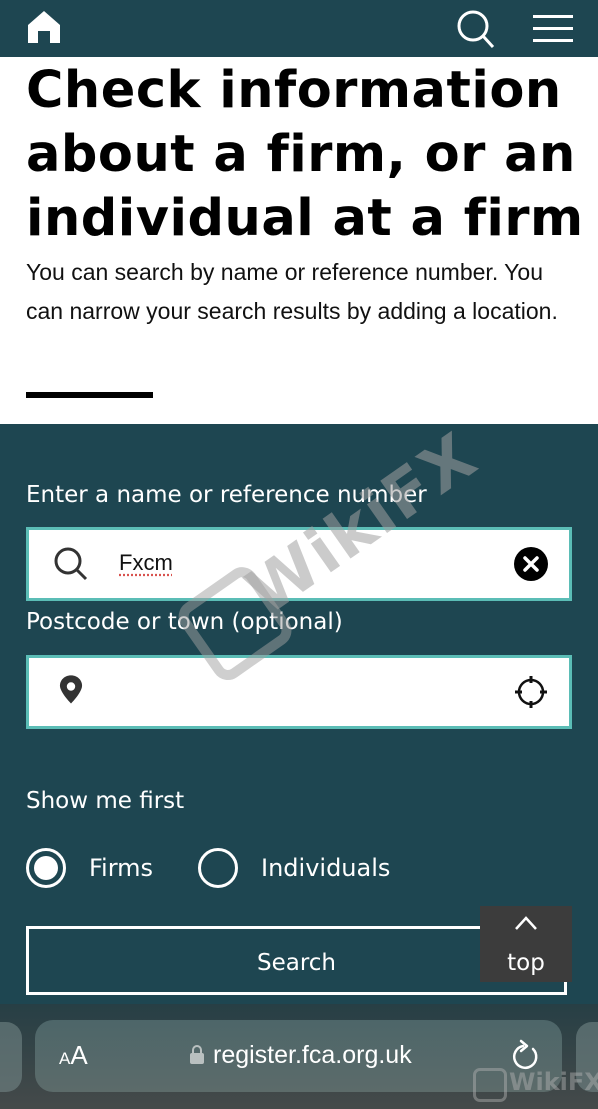 The image size is (598, 1109). I want to click on hamburger-menu-icon, so click(553, 28).